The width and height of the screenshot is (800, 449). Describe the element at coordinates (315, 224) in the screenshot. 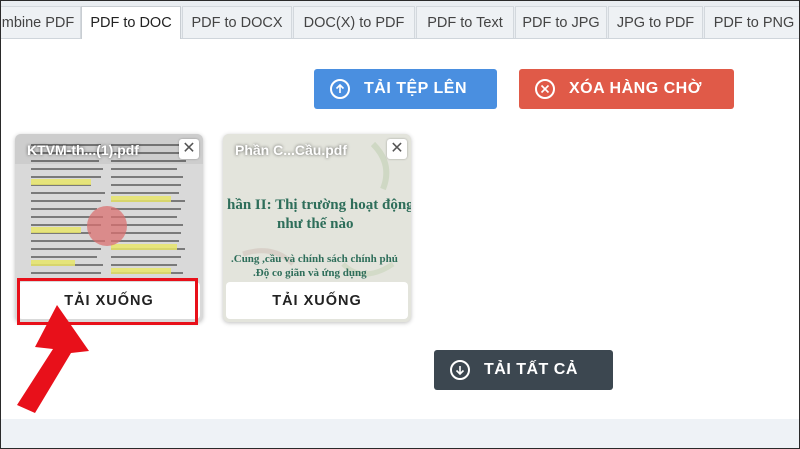

I see `preview-subheading: như thế nào` at that location.